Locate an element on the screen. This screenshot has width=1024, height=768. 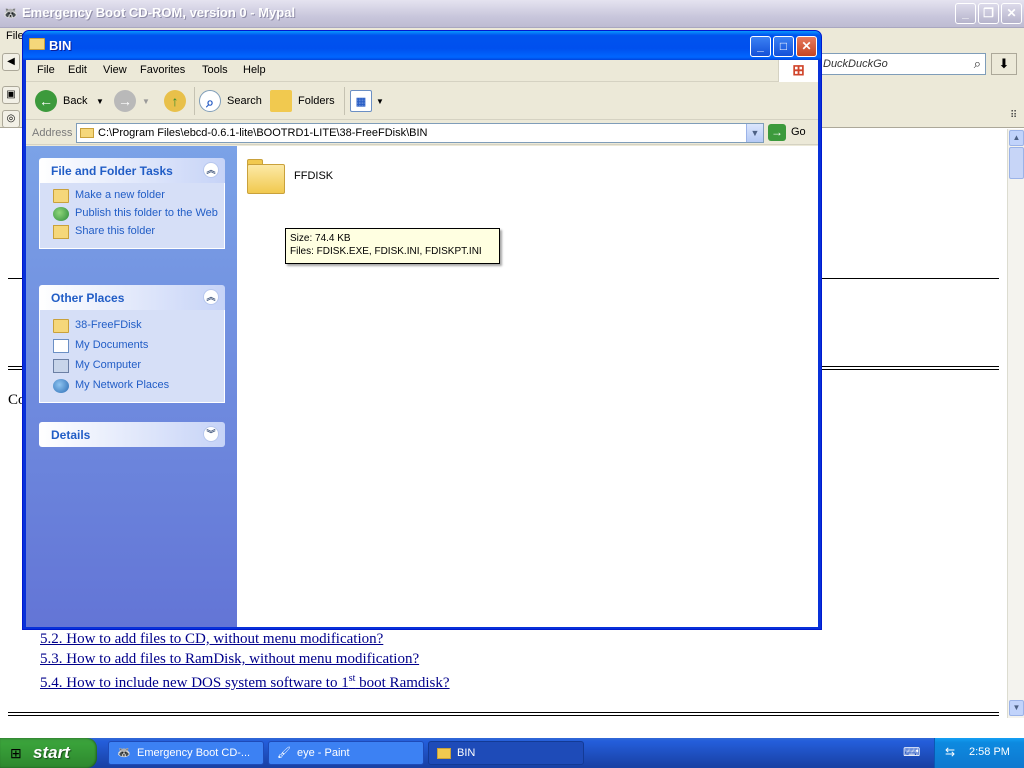
network-places-icon is located at coordinates (61, 386).